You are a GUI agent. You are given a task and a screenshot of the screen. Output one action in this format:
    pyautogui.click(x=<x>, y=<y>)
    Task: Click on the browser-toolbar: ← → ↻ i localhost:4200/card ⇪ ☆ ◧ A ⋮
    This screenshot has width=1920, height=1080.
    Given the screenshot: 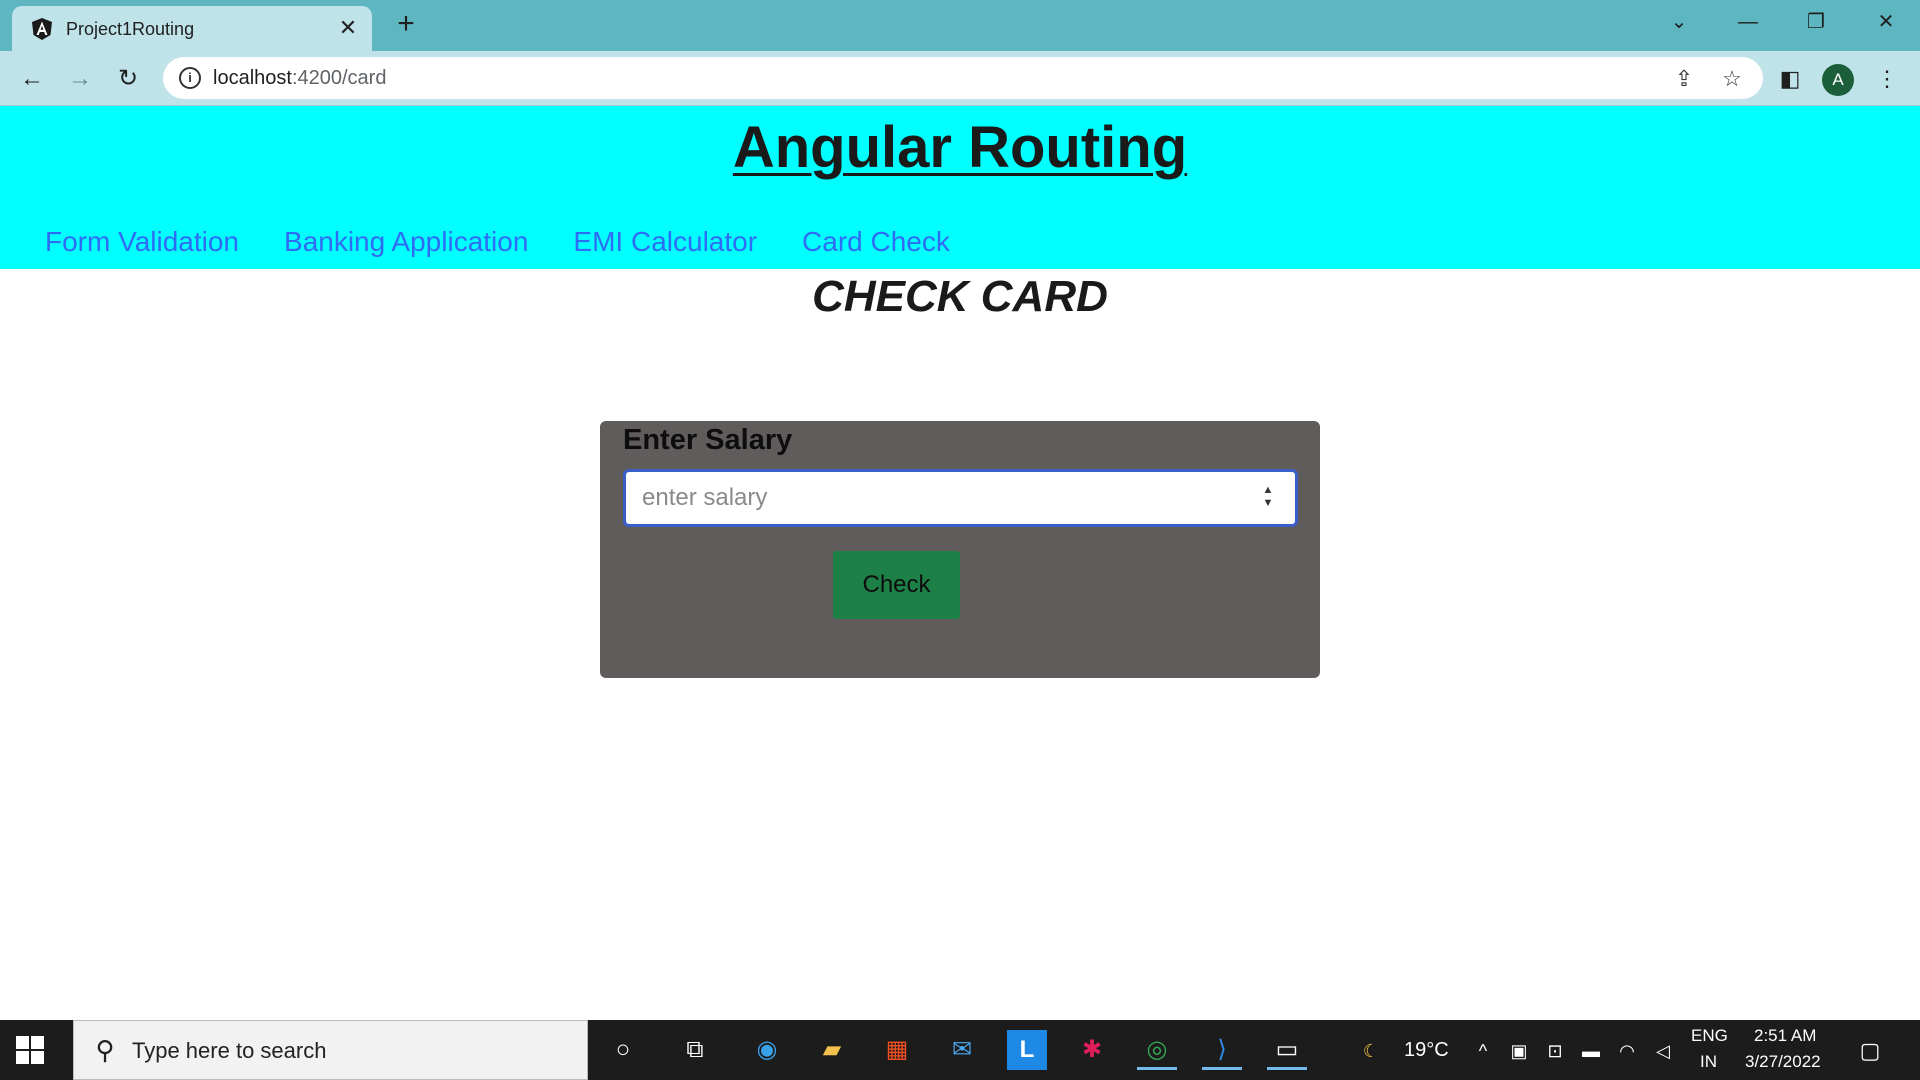 What is the action you would take?
    pyautogui.click(x=960, y=78)
    